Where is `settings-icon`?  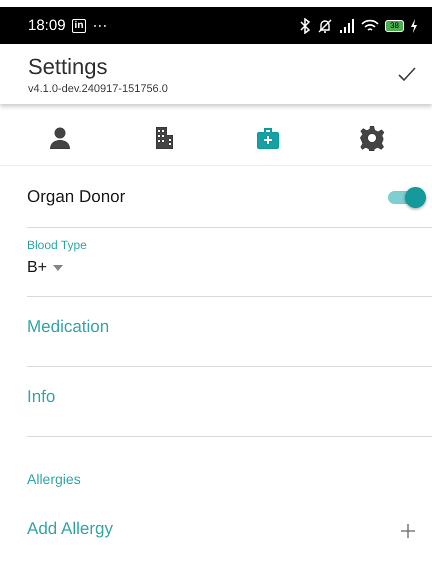 settings-icon is located at coordinates (372, 137).